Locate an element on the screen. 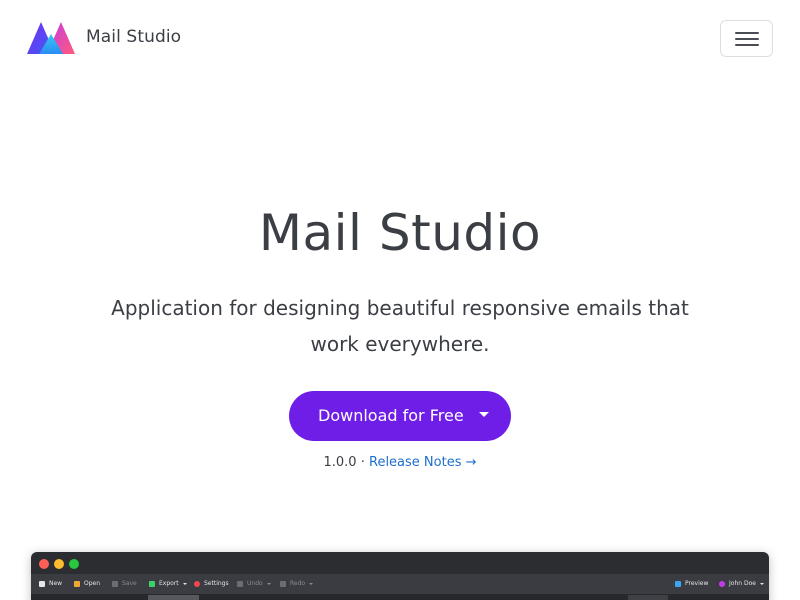 Image resolution: width=800 pixels, height=600 pixels. version-number: 1.0.0 is located at coordinates (340, 462).